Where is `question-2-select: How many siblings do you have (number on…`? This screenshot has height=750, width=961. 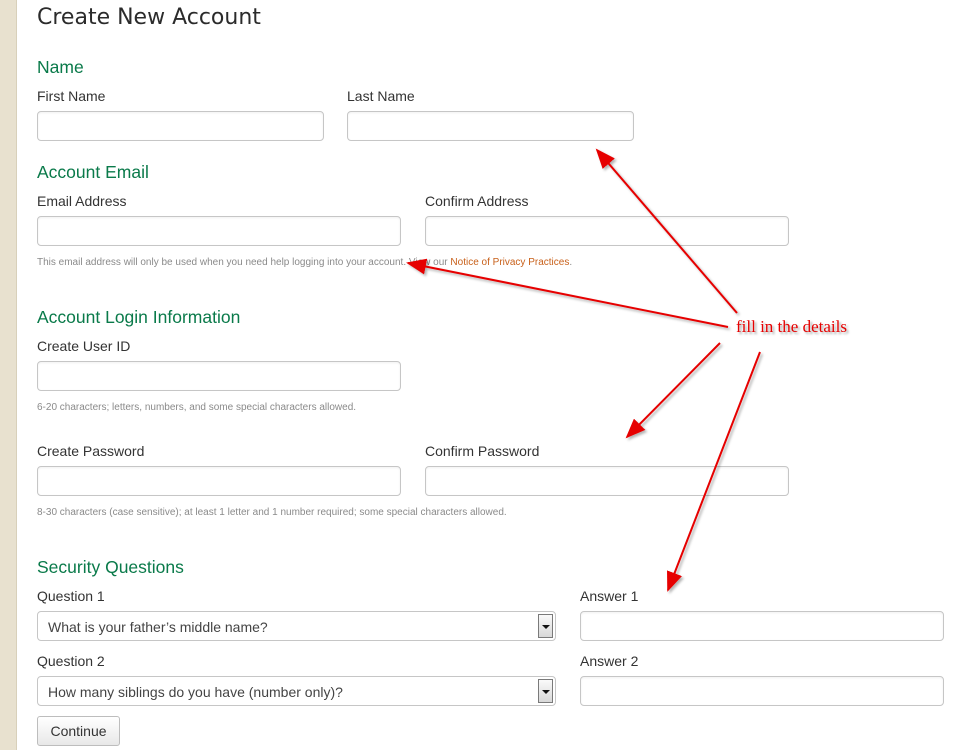
question-2-select: How many siblings do you have (number on… is located at coordinates (296, 691).